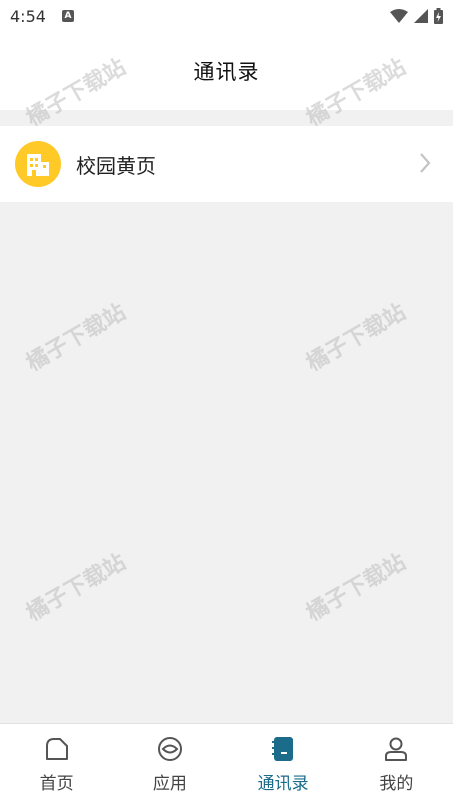 The width and height of the screenshot is (453, 807). What do you see at coordinates (226, 16) in the screenshot?
I see `status-bar: 4:54 A` at bounding box center [226, 16].